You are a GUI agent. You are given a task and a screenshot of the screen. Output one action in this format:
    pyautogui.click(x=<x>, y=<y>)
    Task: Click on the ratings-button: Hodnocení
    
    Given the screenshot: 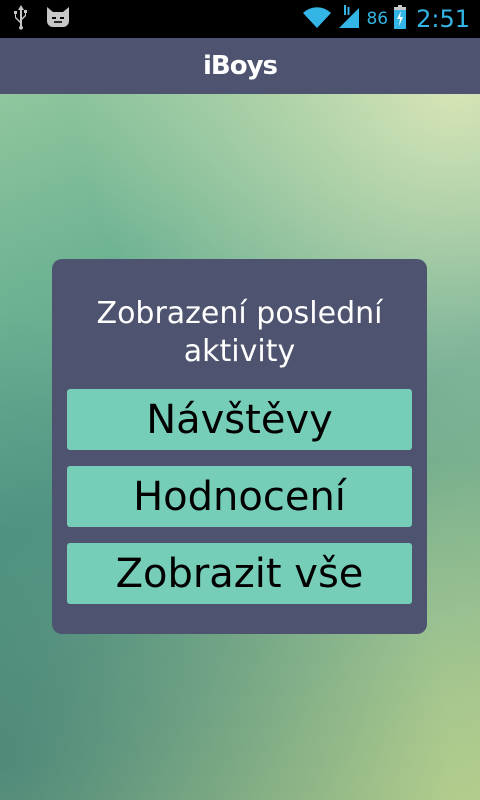 What is the action you would take?
    pyautogui.click(x=239, y=496)
    